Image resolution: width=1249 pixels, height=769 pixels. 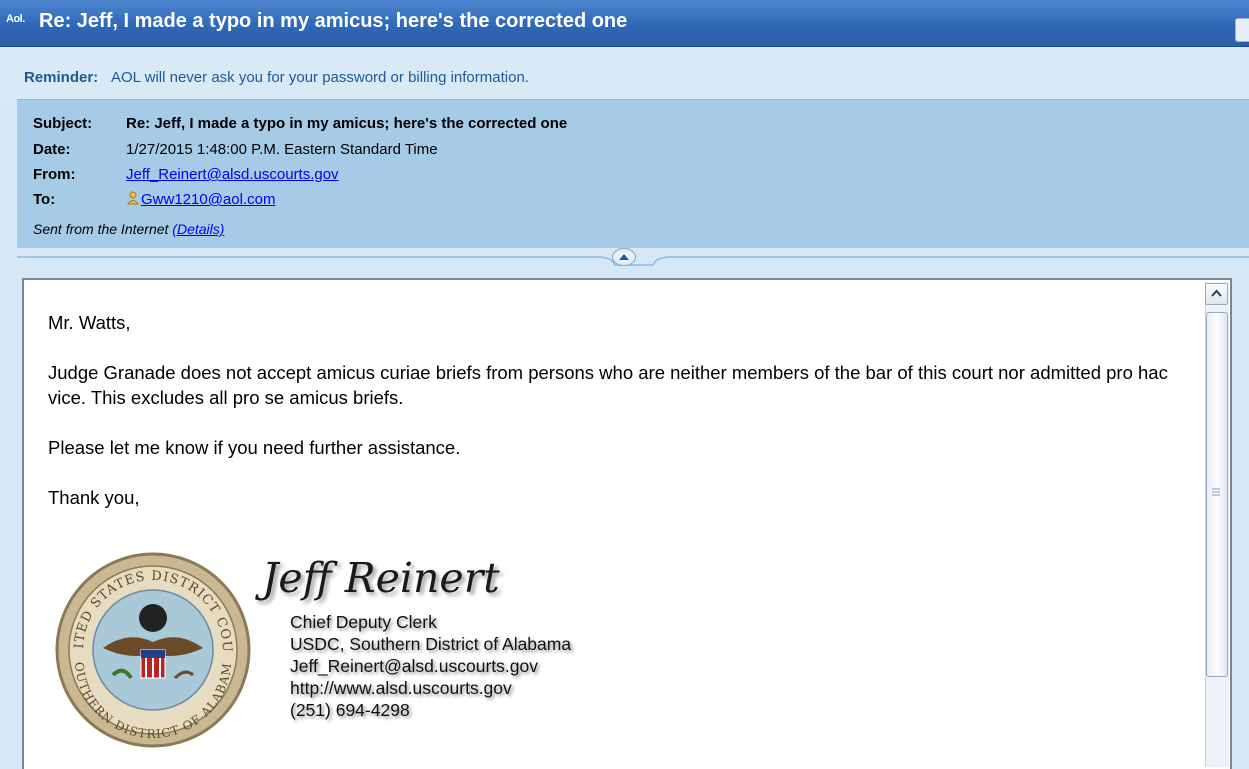 I want to click on signature-phone: (251) 694-4298, so click(x=350, y=710).